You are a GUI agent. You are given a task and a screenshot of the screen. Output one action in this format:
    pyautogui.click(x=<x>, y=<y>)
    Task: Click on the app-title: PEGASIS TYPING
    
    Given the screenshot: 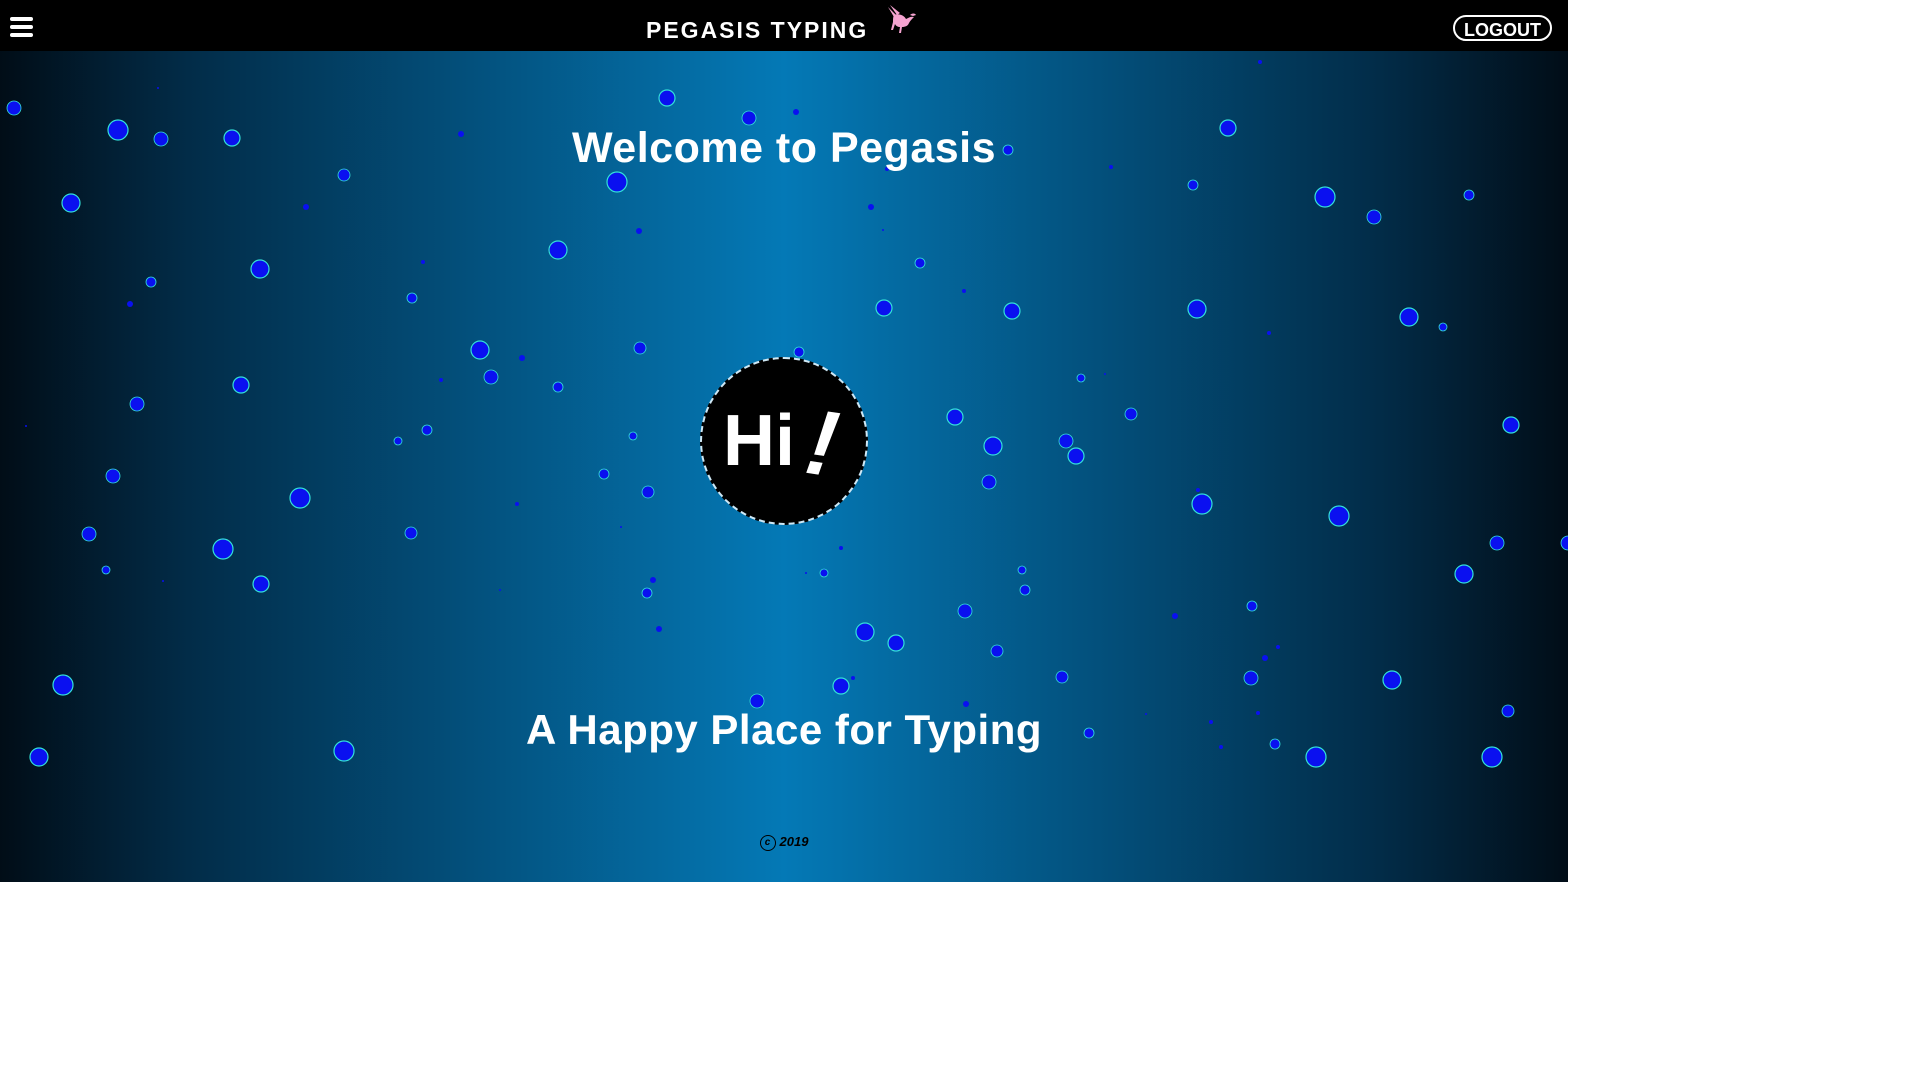 What is the action you would take?
    pyautogui.click(x=757, y=30)
    